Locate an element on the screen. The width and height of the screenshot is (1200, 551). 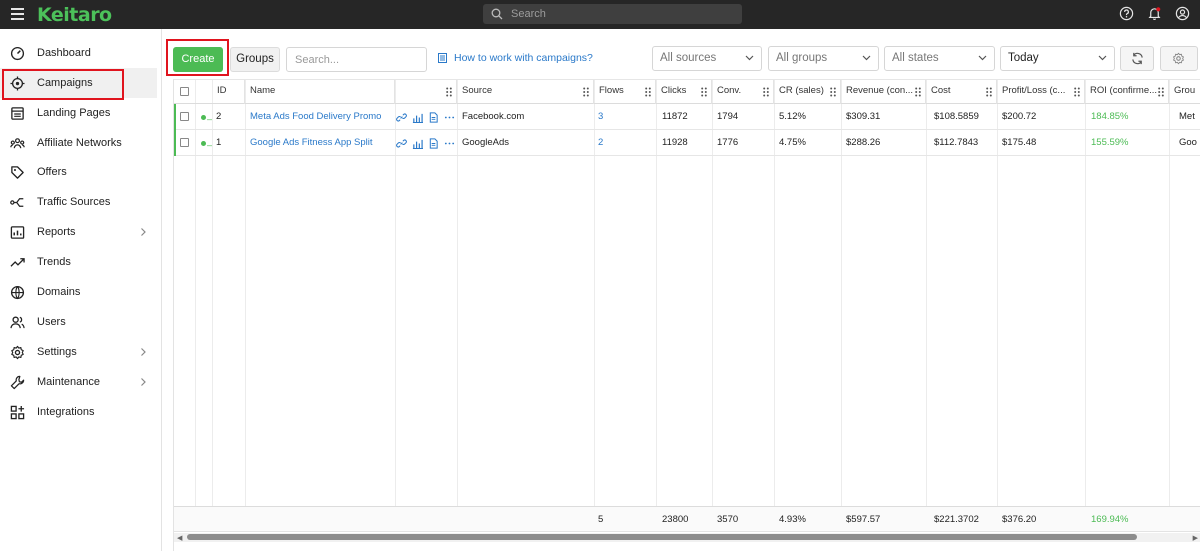
column-header-conv: Conv. is located at coordinates (743, 92).